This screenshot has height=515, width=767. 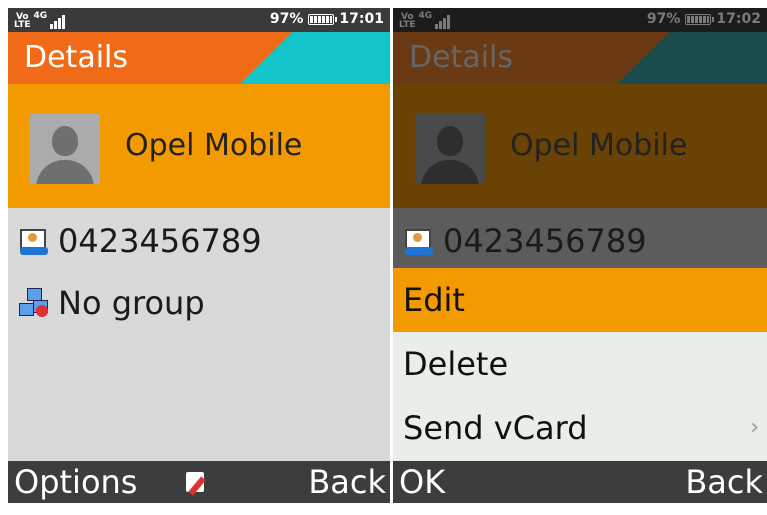 I want to click on clock: 17:02, so click(x=738, y=19).